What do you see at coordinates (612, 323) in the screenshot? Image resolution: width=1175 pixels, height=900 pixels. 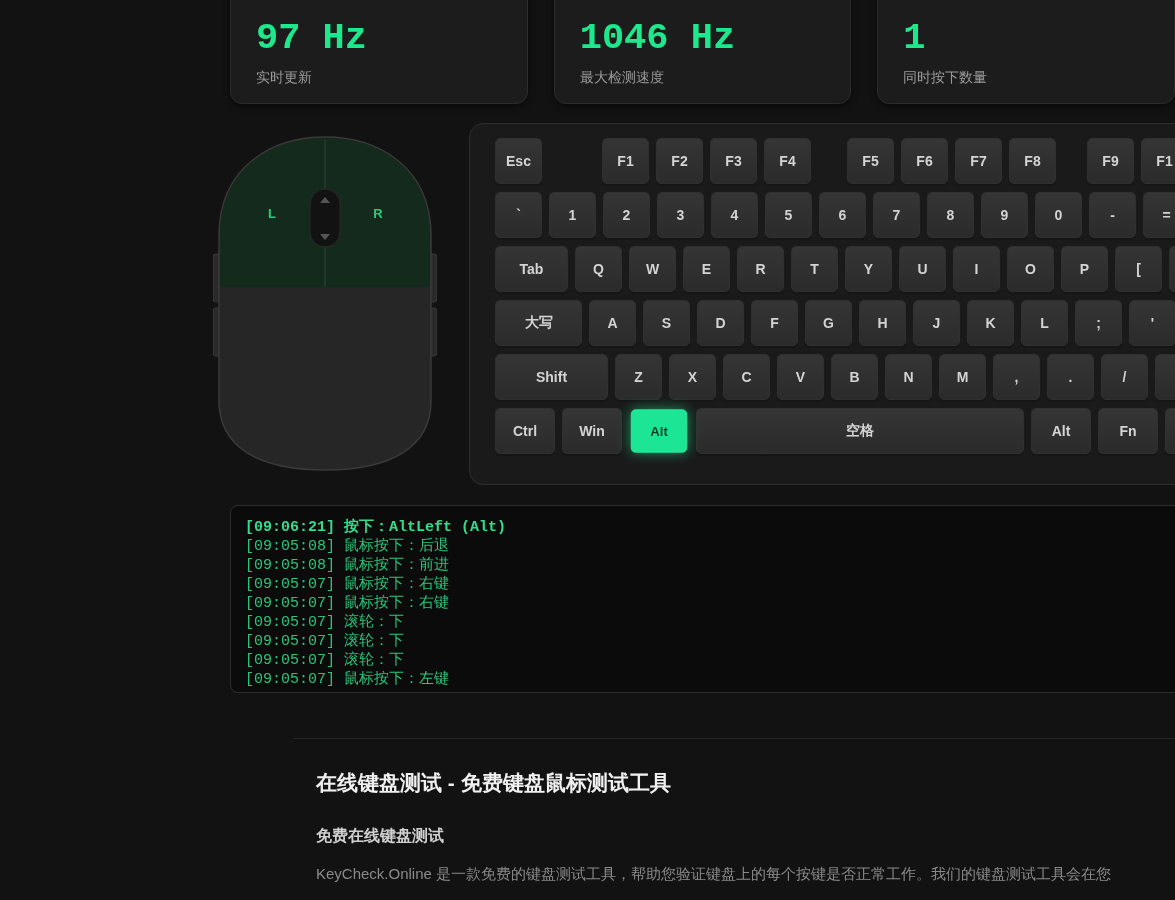 I see `keyboard-key: A` at bounding box center [612, 323].